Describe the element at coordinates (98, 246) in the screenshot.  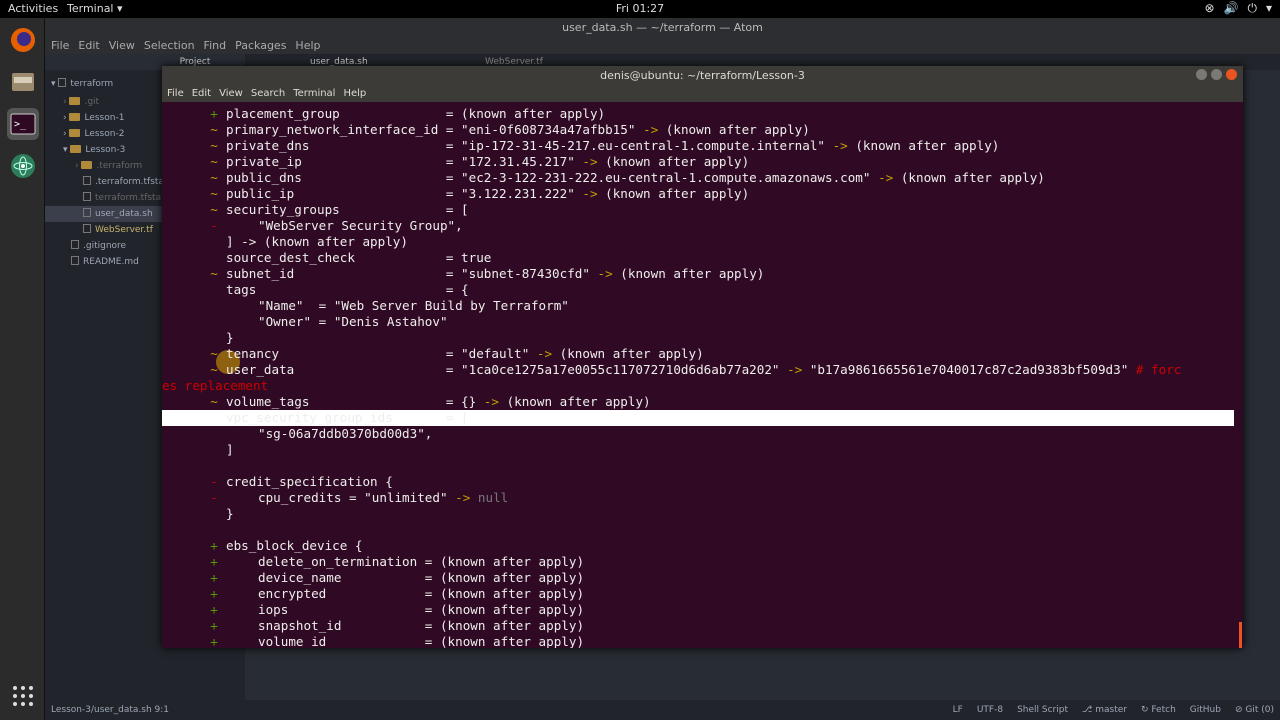
I see `tree-item-gitignore: .gitignore` at that location.